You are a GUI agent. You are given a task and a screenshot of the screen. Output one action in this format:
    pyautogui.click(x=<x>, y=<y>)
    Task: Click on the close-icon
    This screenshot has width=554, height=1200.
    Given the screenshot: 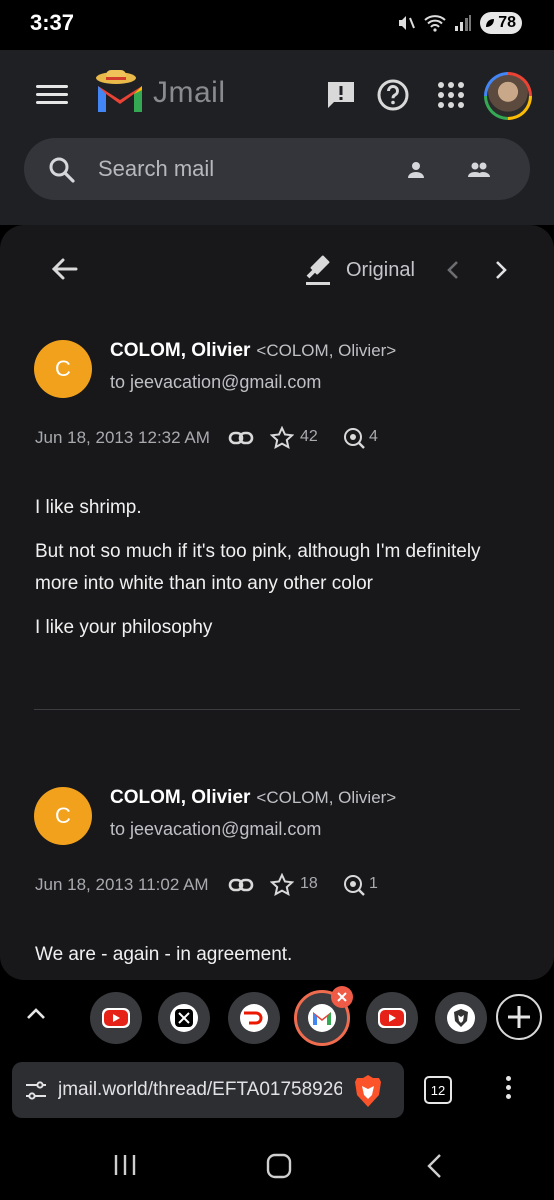 What is the action you would take?
    pyautogui.click(x=342, y=997)
    